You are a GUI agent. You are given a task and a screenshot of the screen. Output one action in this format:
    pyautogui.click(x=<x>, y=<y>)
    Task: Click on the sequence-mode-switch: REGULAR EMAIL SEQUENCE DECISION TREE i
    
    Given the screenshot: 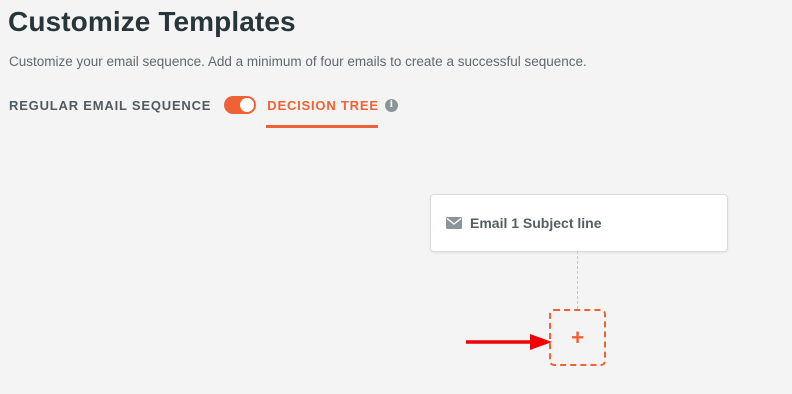 What is the action you would take?
    pyautogui.click(x=203, y=105)
    